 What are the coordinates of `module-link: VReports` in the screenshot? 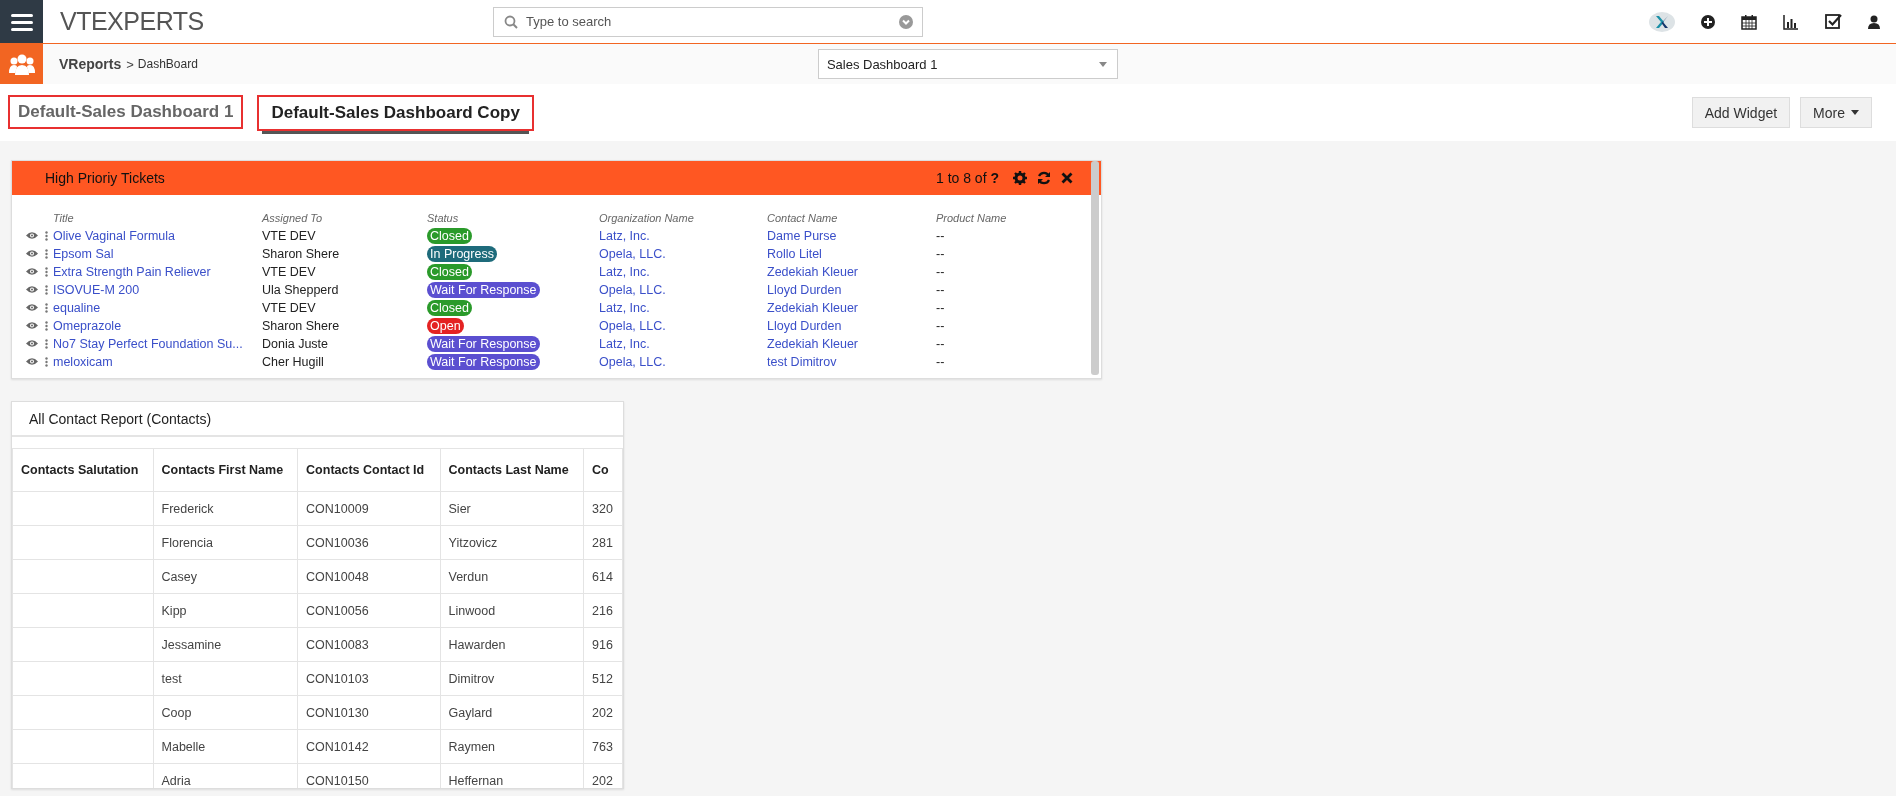 It's located at (90, 64).